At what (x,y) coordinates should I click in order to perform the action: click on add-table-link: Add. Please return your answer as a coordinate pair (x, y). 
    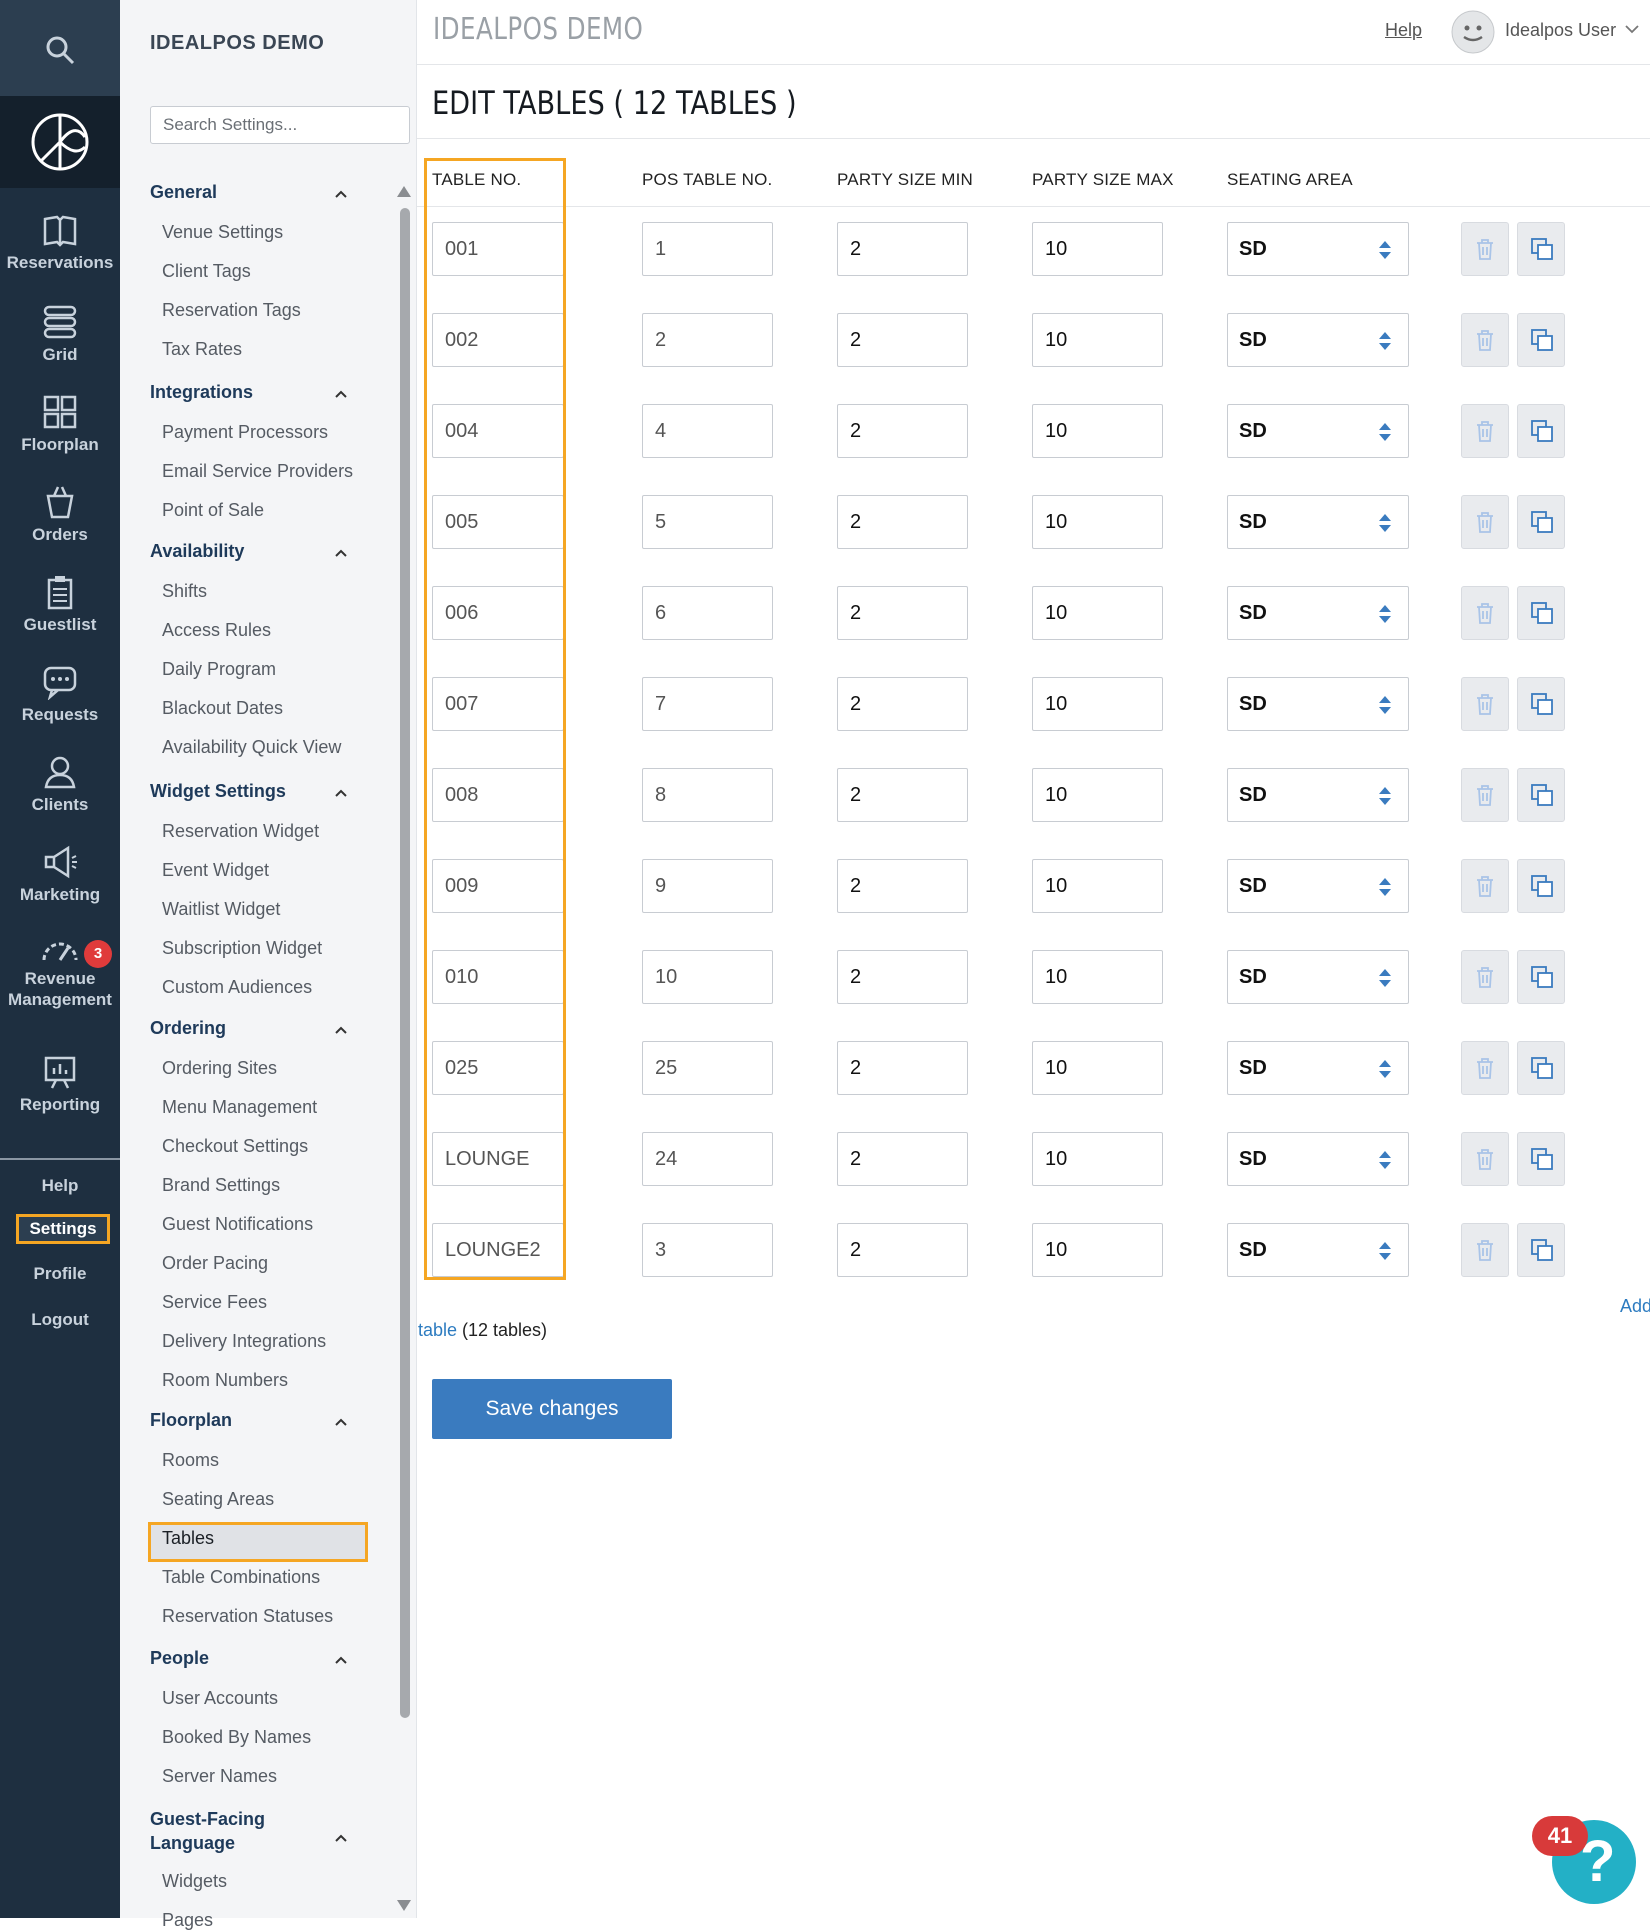
    Looking at the image, I should click on (1635, 1306).